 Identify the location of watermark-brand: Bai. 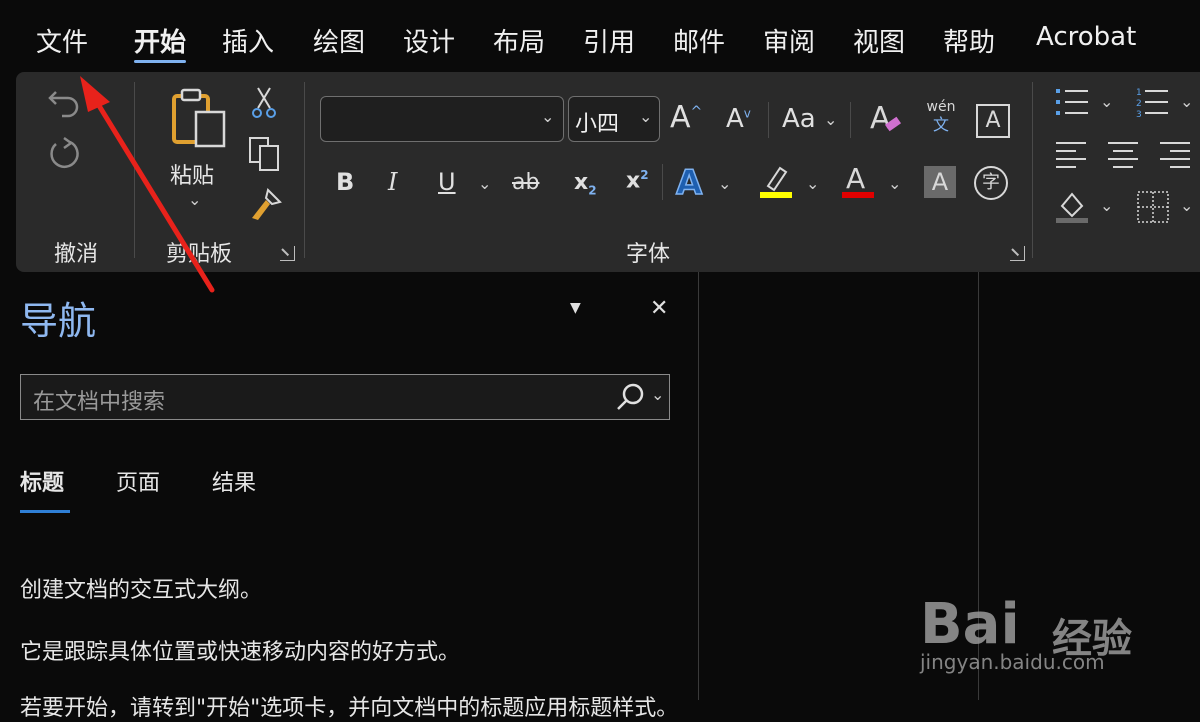
(970, 624).